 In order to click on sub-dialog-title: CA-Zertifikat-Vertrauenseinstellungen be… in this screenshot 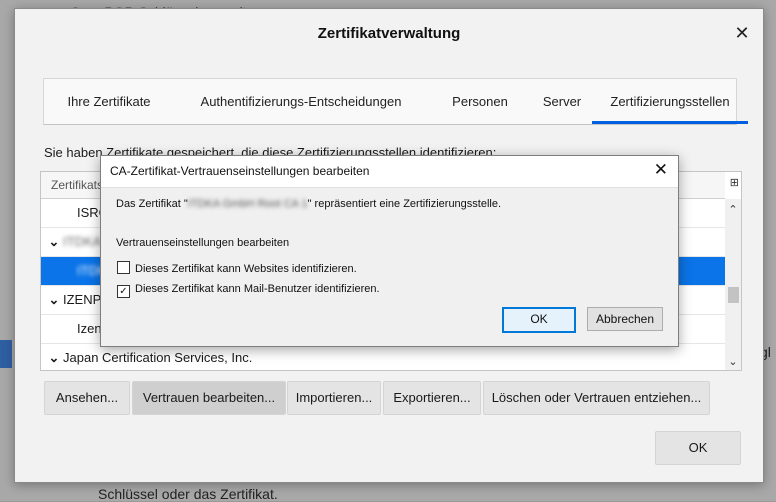, I will do `click(240, 171)`.